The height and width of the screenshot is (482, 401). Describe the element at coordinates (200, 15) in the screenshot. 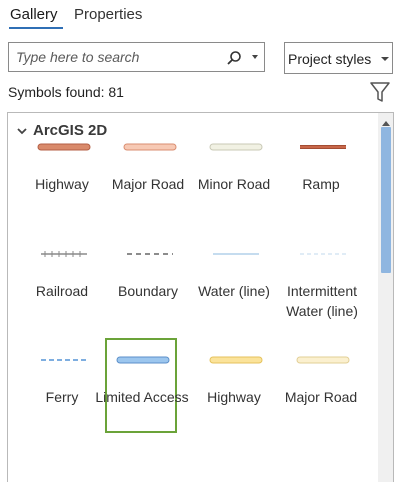

I see `tab-bar: Gallery Properties` at that location.